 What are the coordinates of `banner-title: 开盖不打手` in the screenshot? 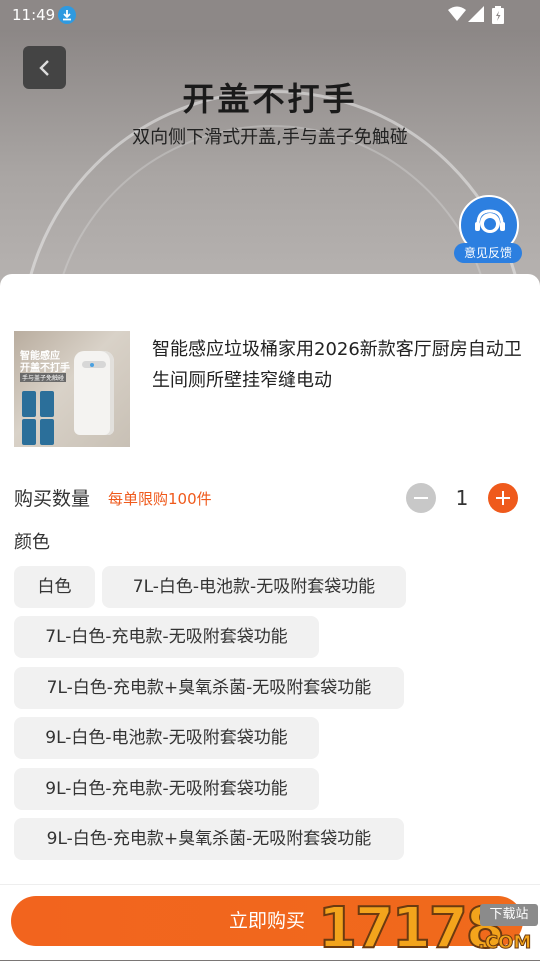 It's located at (270, 99).